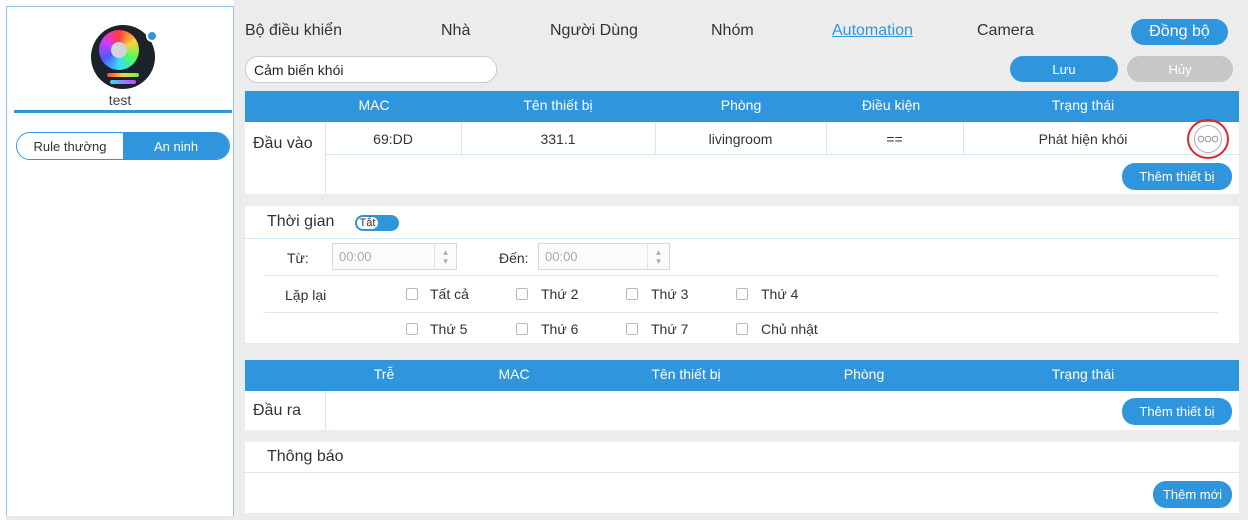 This screenshot has height=520, width=1248. I want to click on input-row-condition: ==, so click(894, 139).